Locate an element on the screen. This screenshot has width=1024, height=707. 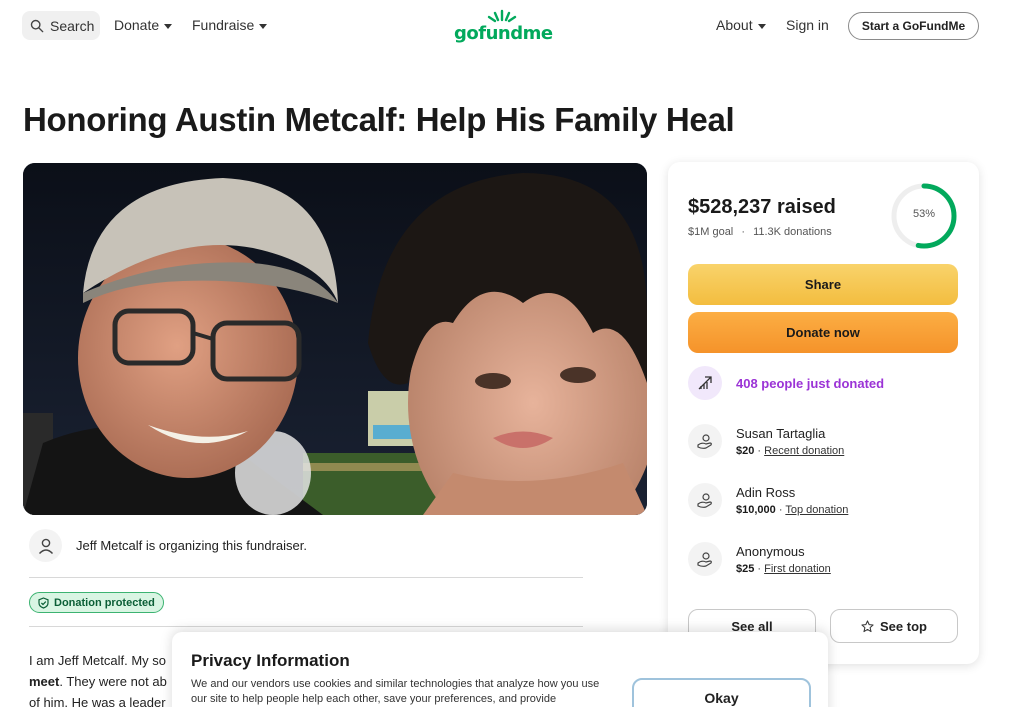
progress-label: 53% is located at coordinates (924, 214).